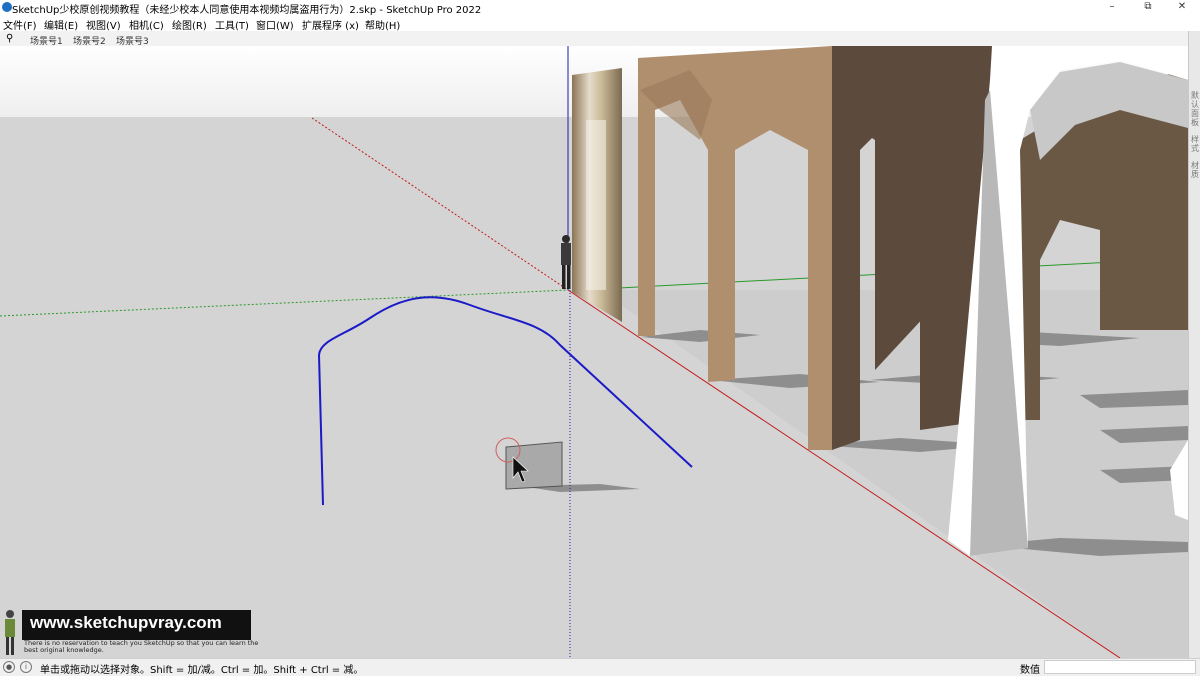 The width and height of the screenshot is (1200, 676). Describe the element at coordinates (275, 24) in the screenshot. I see `menu-window: 窗口(W)` at that location.